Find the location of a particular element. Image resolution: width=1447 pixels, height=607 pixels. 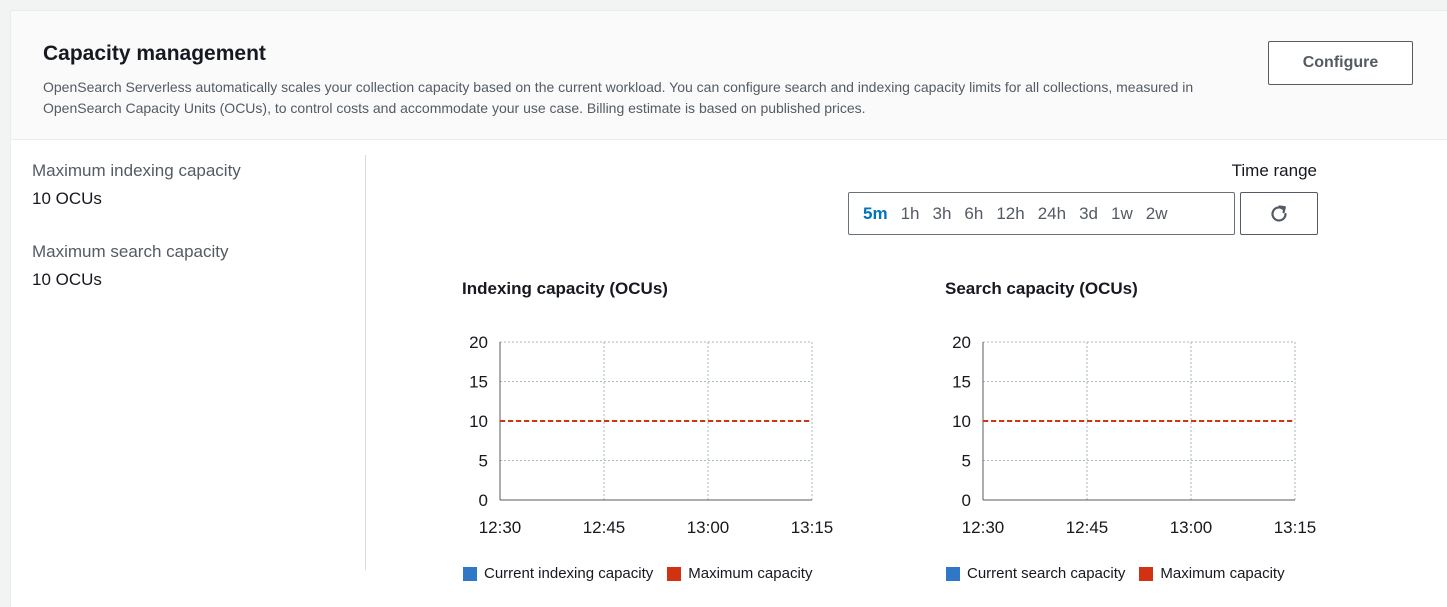

summary-indexing: Maximum indexing capacity 10 OCUs is located at coordinates (192, 185).